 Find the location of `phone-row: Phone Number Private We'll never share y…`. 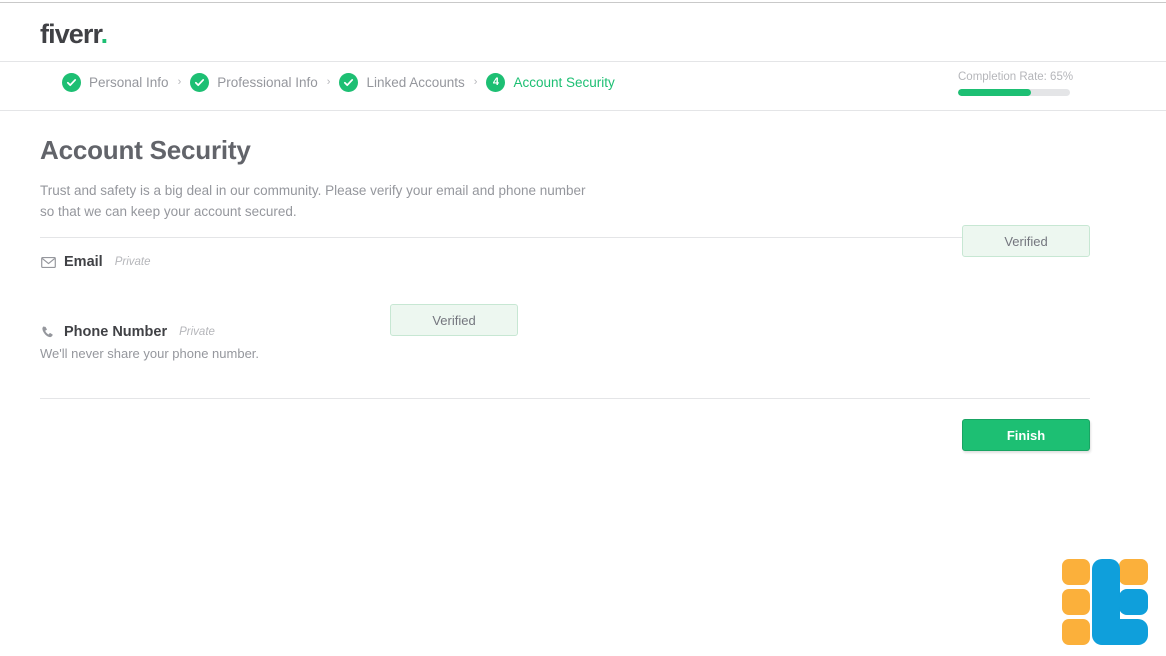

phone-row: Phone Number Private We'll never share y… is located at coordinates (565, 361).